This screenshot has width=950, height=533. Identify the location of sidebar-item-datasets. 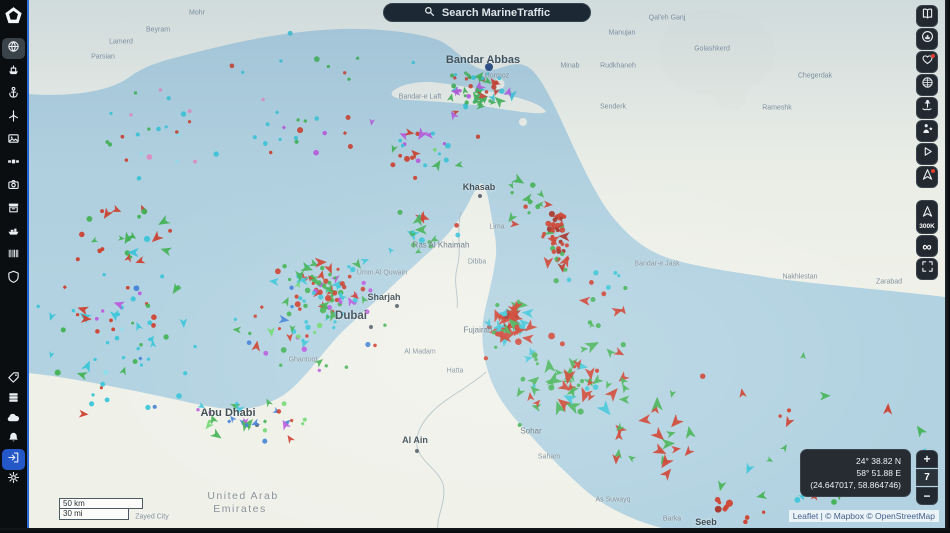
(13, 399).